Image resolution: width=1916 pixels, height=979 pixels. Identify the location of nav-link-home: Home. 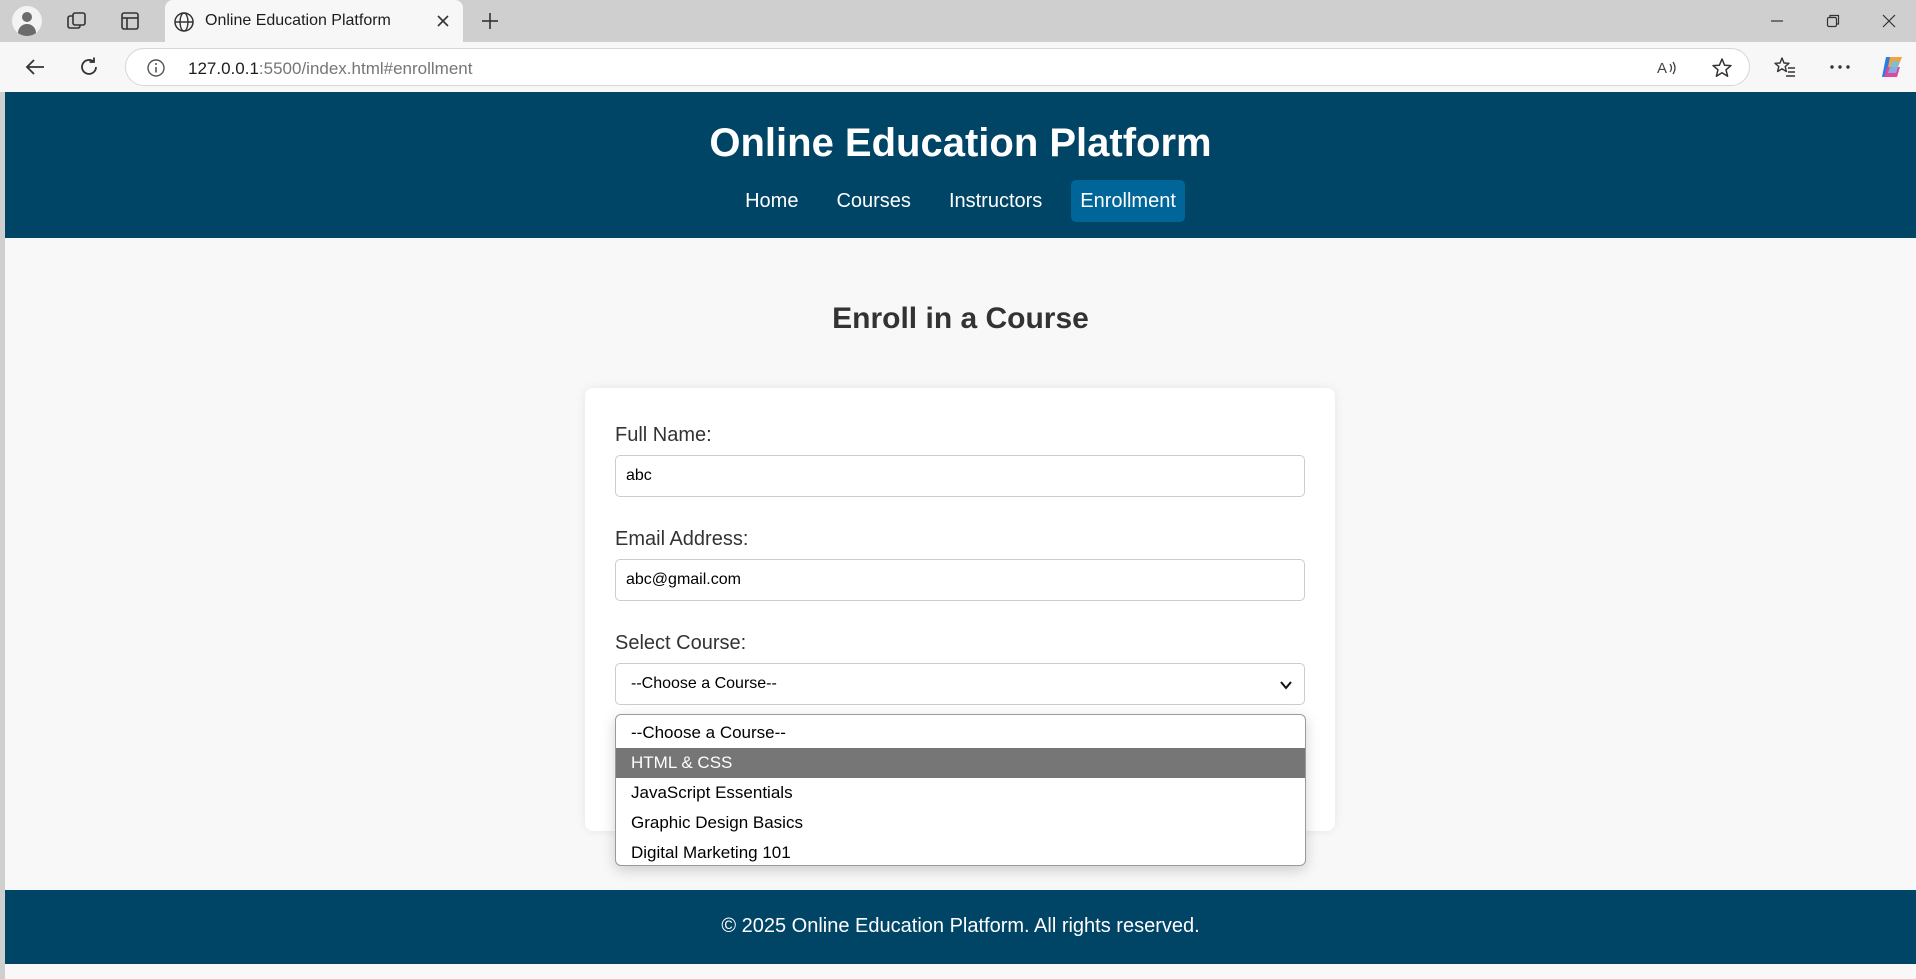
(771, 201).